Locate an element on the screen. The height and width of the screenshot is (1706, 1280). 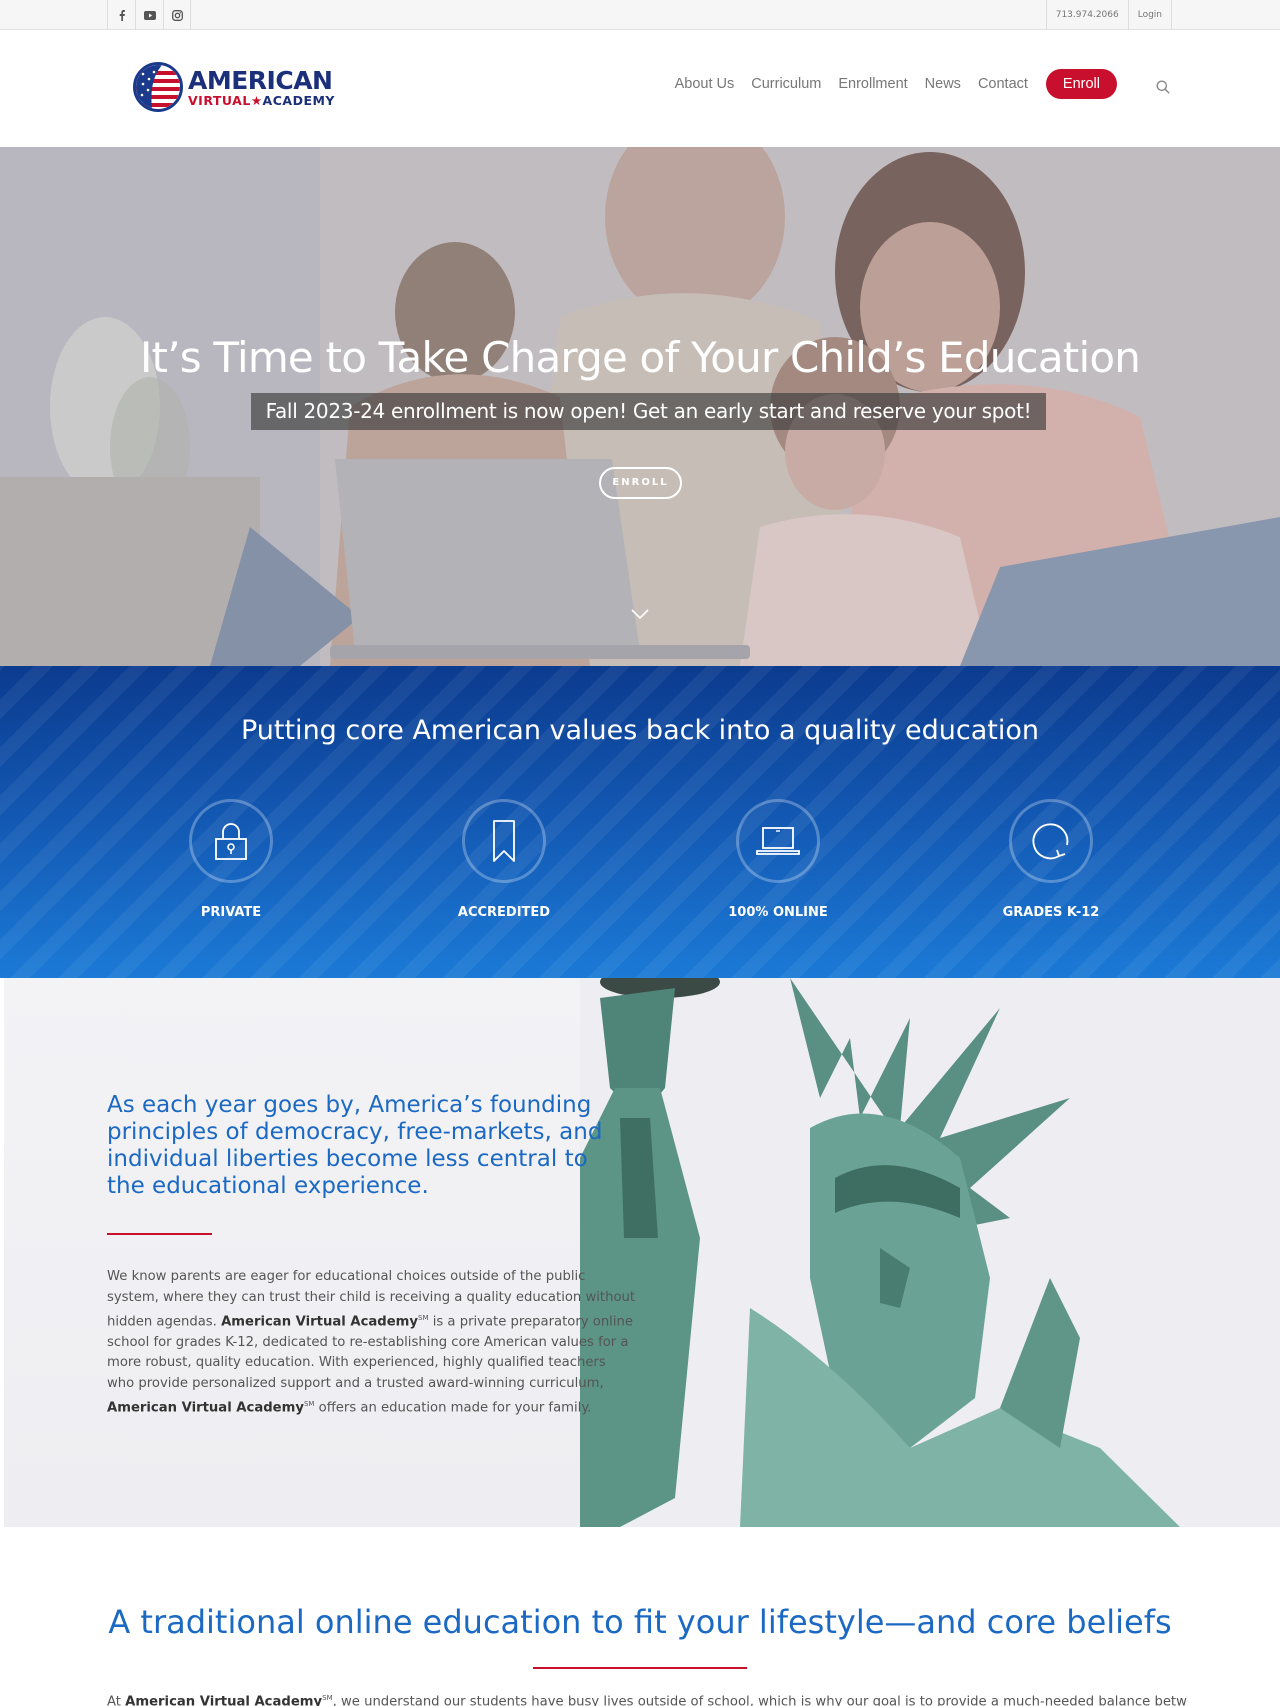
nav-enrollment: Enrollment is located at coordinates (872, 84).